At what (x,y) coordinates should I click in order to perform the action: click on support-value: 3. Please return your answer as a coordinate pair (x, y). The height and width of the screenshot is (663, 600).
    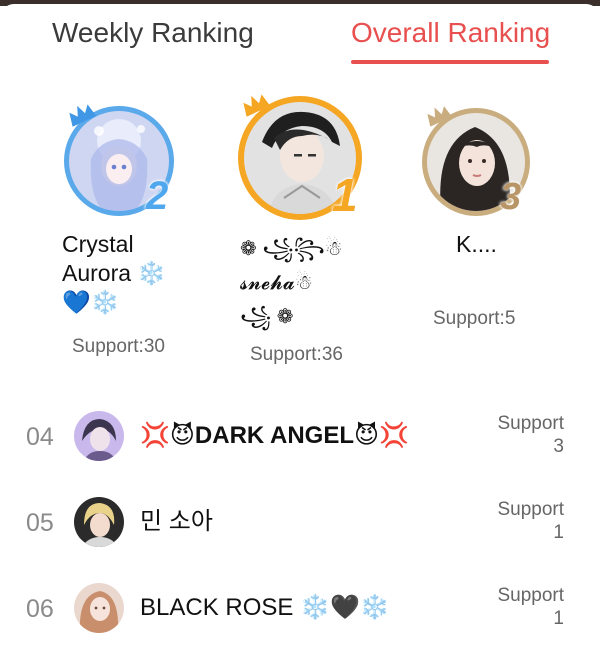
    Looking at the image, I should click on (558, 446).